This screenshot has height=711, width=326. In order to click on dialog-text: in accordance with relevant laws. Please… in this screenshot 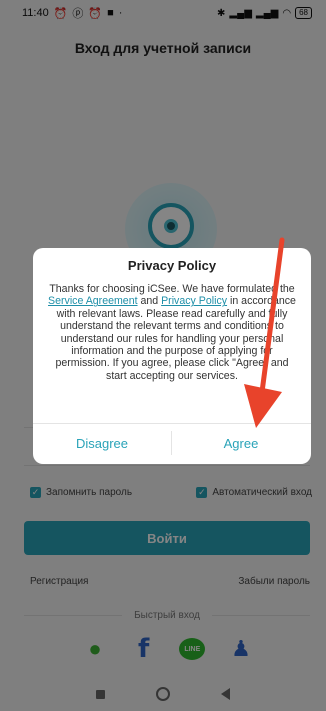, I will do `click(175, 338)`.